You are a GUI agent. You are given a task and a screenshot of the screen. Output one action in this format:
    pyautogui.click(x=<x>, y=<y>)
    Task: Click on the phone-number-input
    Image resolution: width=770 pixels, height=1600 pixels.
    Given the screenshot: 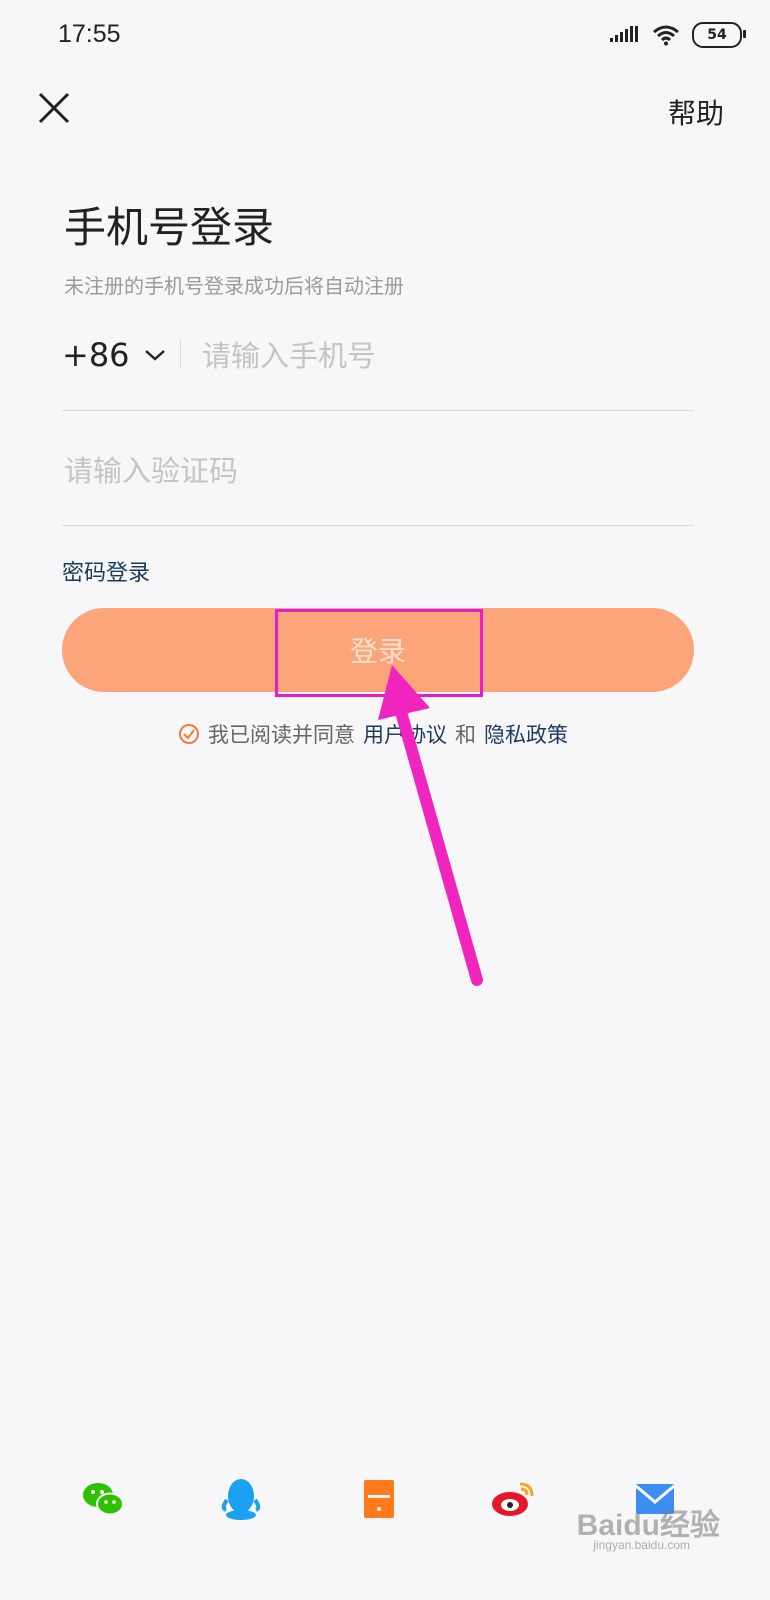 What is the action you would take?
    pyautogui.click(x=442, y=356)
    